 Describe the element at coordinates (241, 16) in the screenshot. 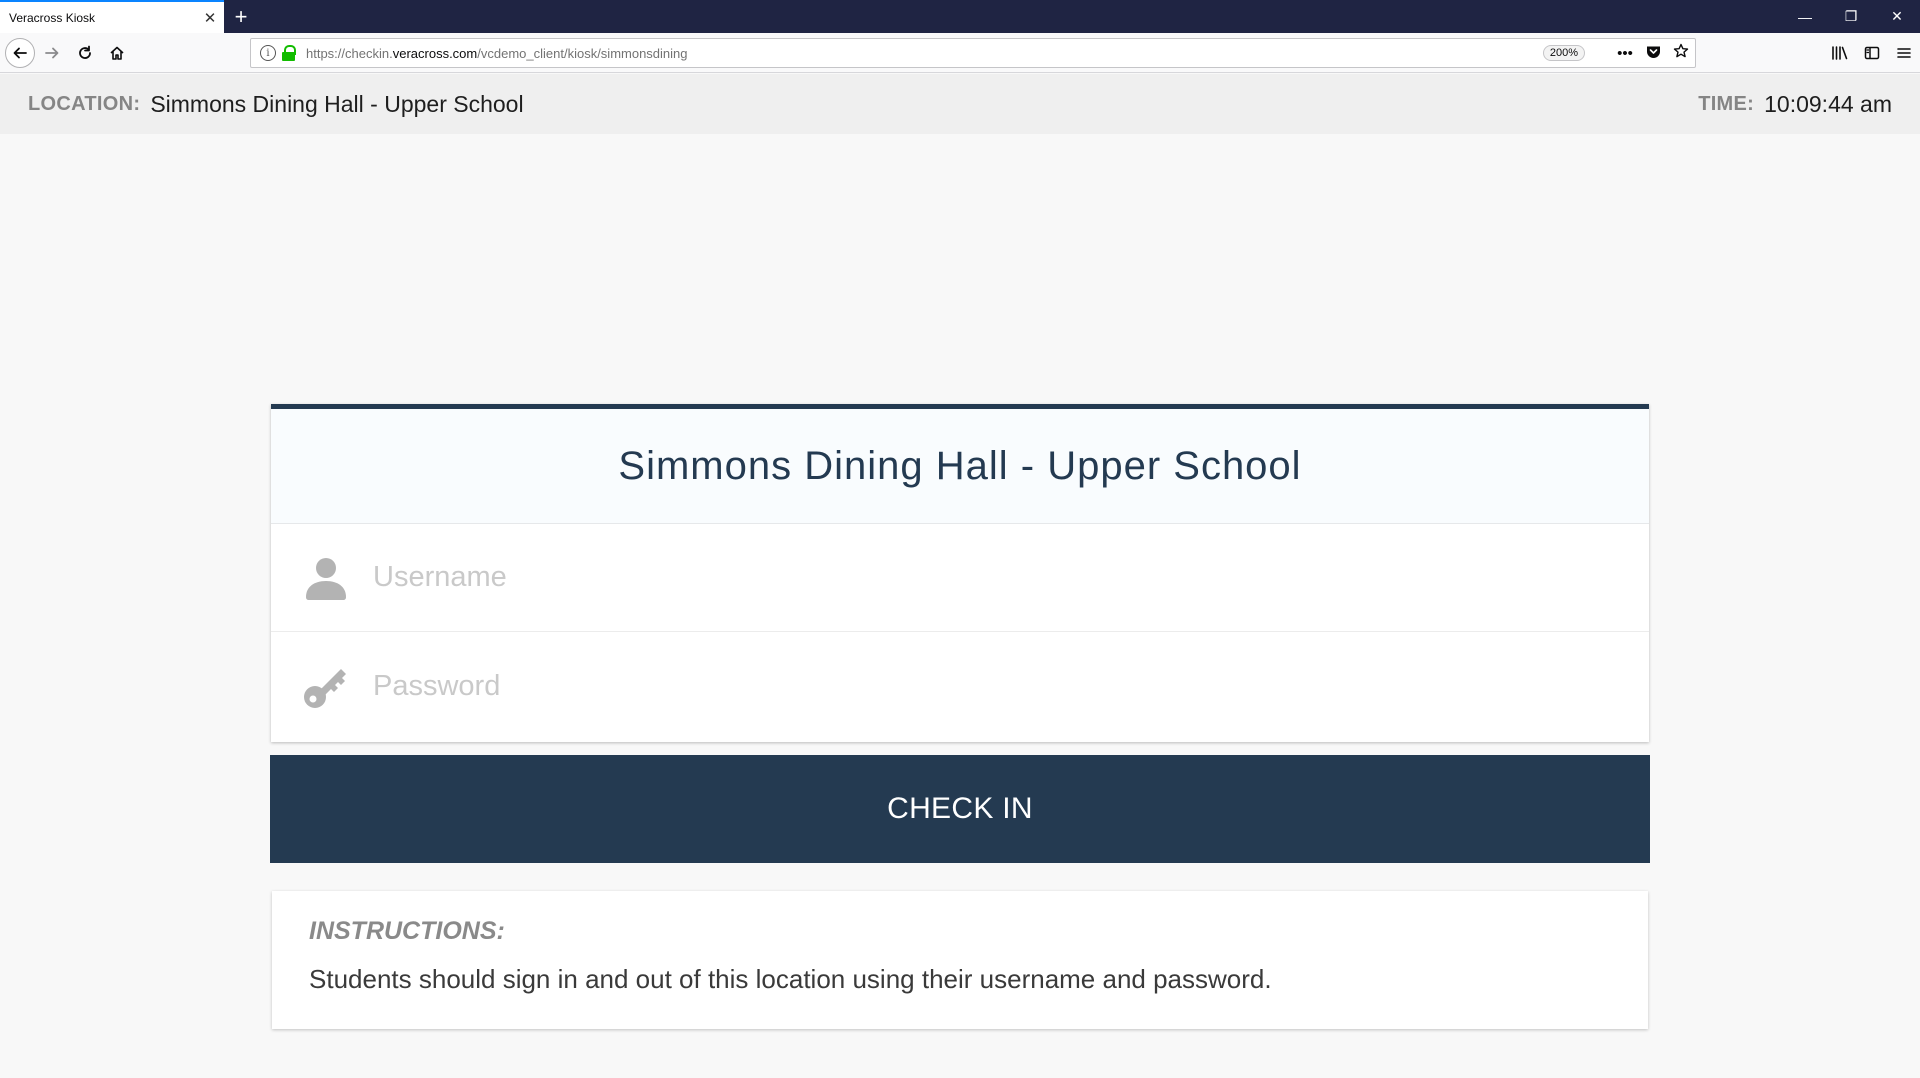

I see `new-tab-icon: +` at that location.